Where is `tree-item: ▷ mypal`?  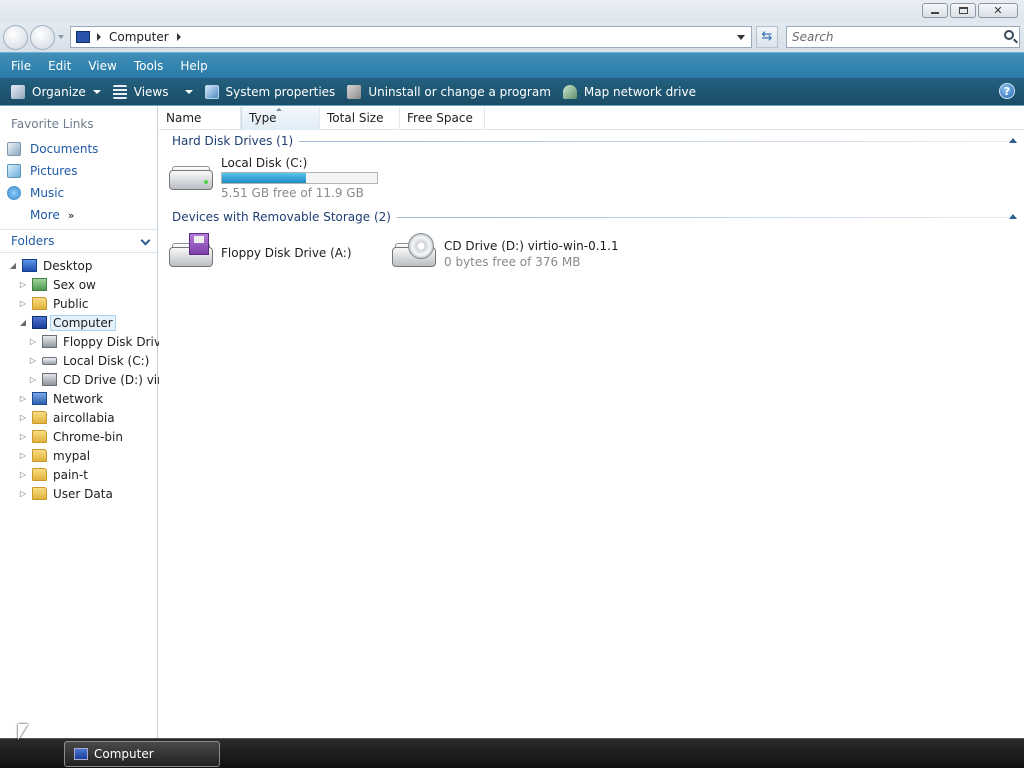
tree-item: ▷ mypal is located at coordinates (54, 455).